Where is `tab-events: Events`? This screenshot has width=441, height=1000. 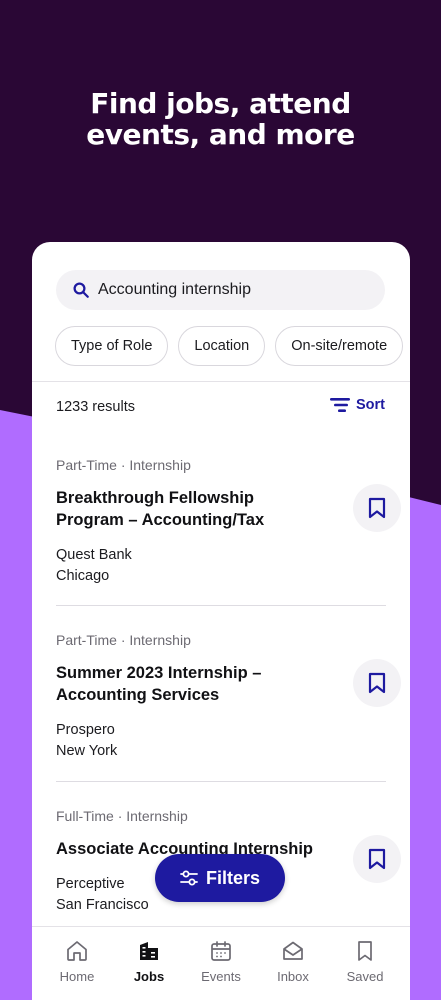
tab-events: Events is located at coordinates (221, 961).